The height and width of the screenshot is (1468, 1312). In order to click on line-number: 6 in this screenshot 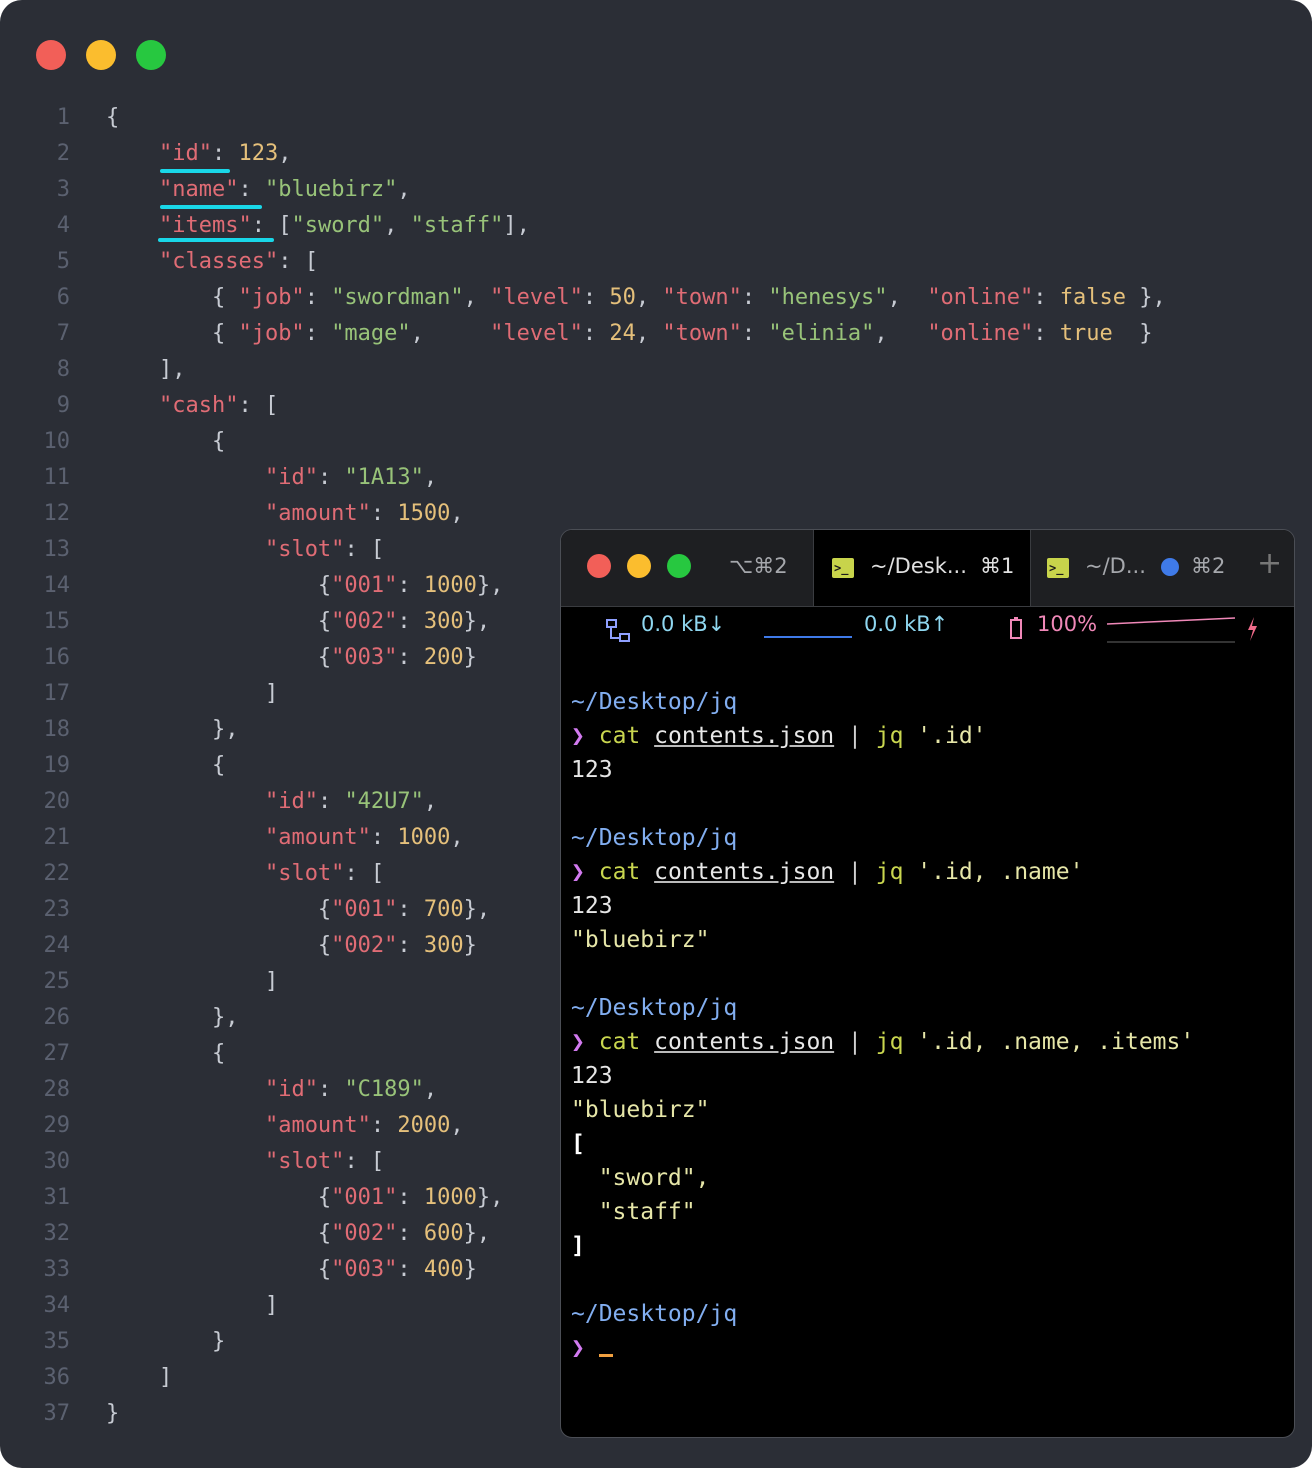, I will do `click(63, 297)`.